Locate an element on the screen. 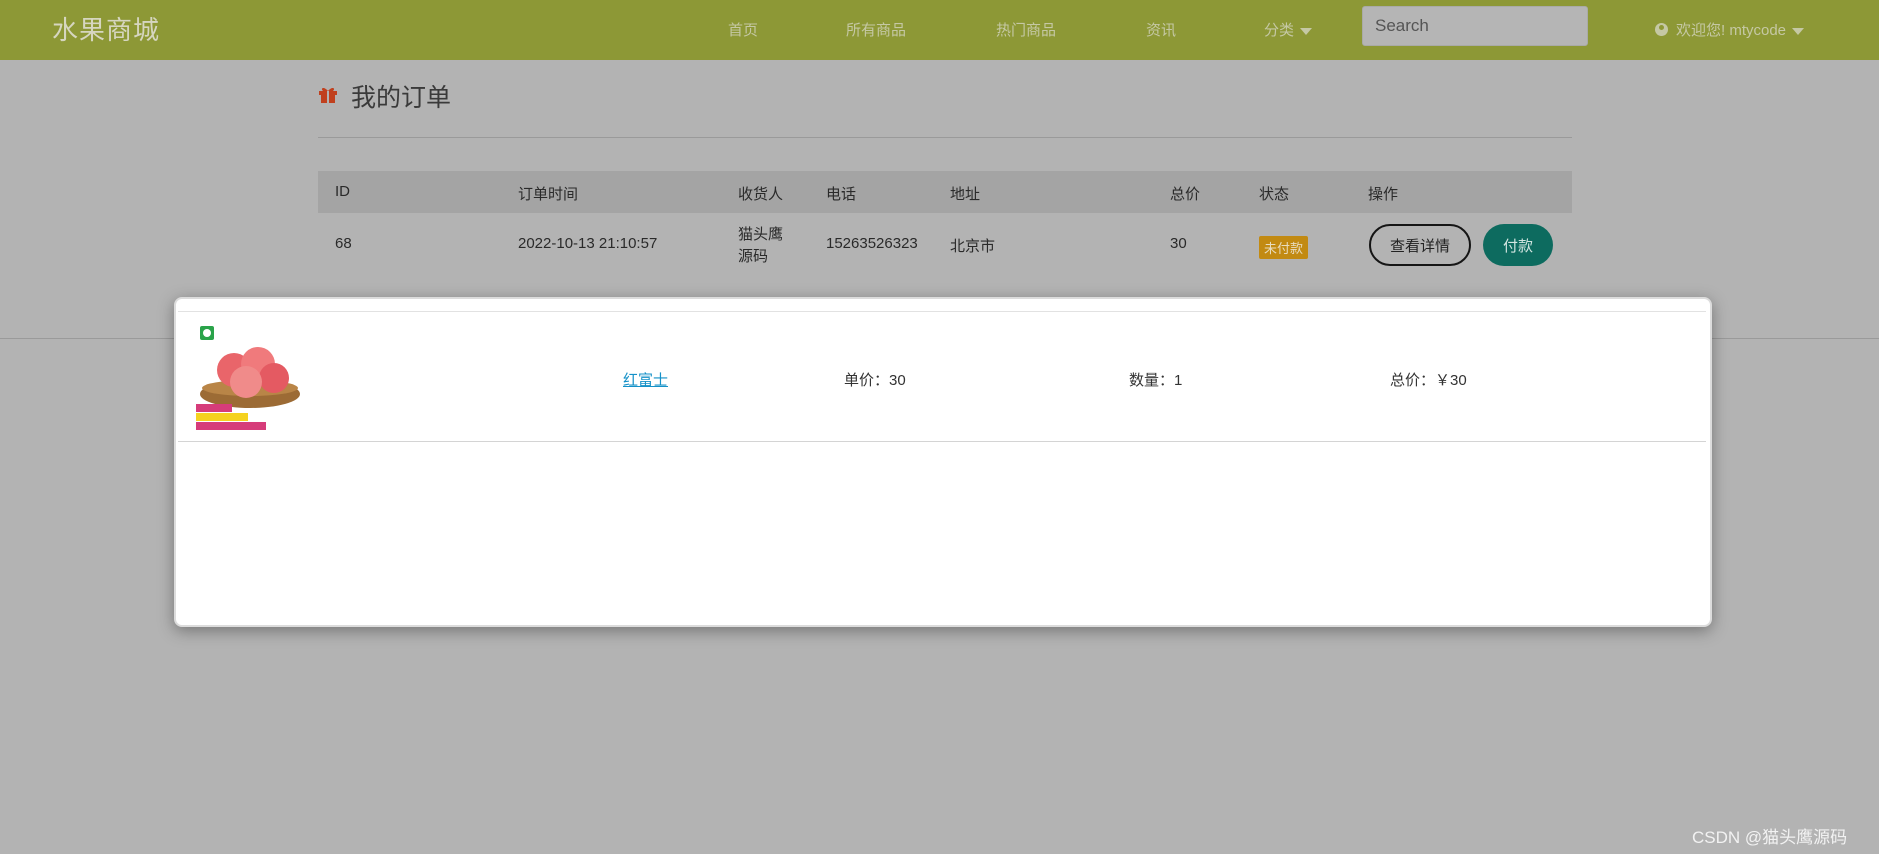  user-menu: 欢迎您! mtycode is located at coordinates (1730, 29).